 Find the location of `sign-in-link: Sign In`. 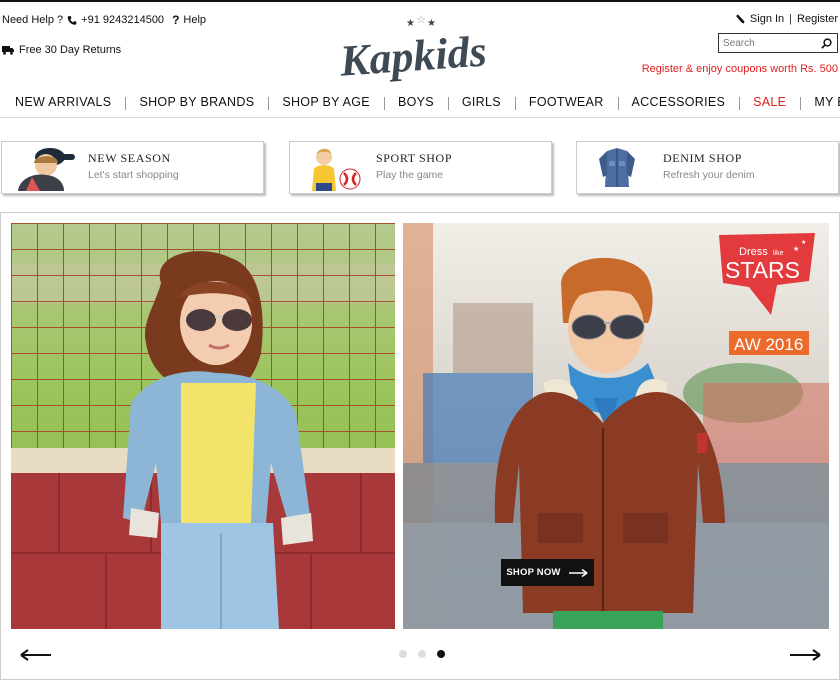

sign-in-link: Sign In is located at coordinates (767, 19).